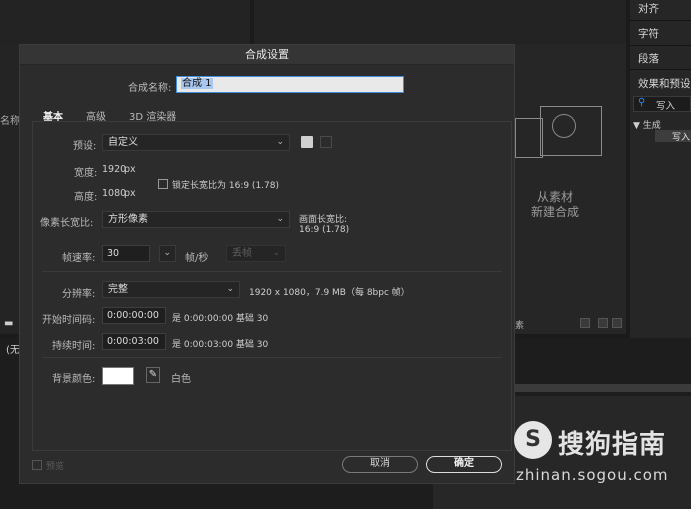  Describe the element at coordinates (181, 379) in the screenshot. I see `background-color-name: 白色` at that location.